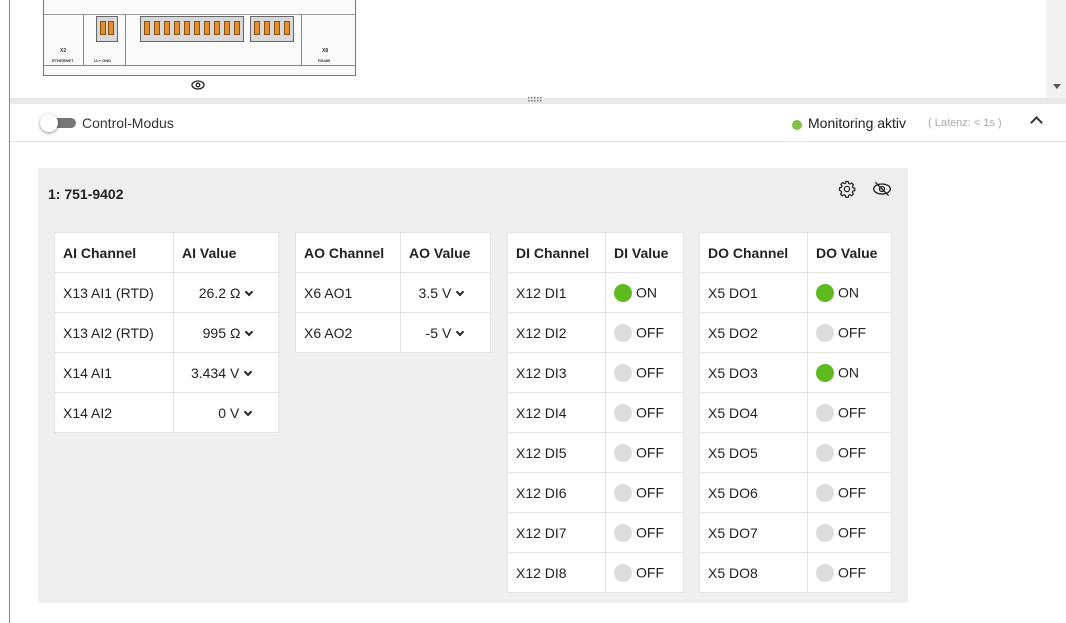 Image resolution: width=1066 pixels, height=623 pixels. I want to click on table-row: X12 DI7 OFF, so click(595, 532).